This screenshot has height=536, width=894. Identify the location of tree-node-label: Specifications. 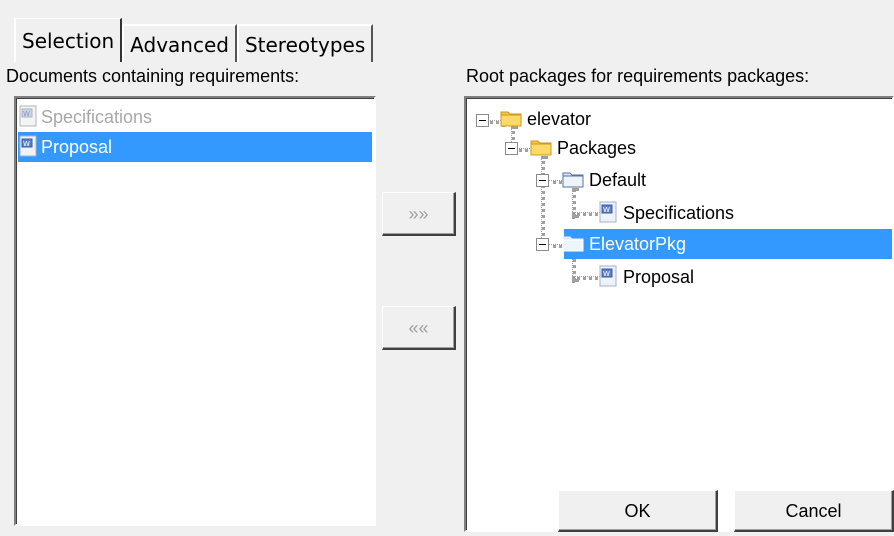
(679, 213).